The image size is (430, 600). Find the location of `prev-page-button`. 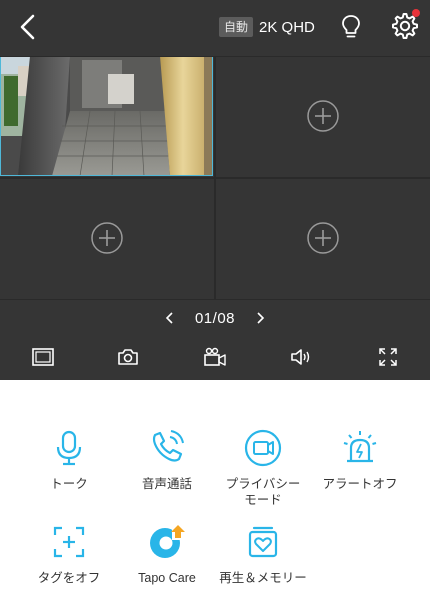

prev-page-button is located at coordinates (170, 318).